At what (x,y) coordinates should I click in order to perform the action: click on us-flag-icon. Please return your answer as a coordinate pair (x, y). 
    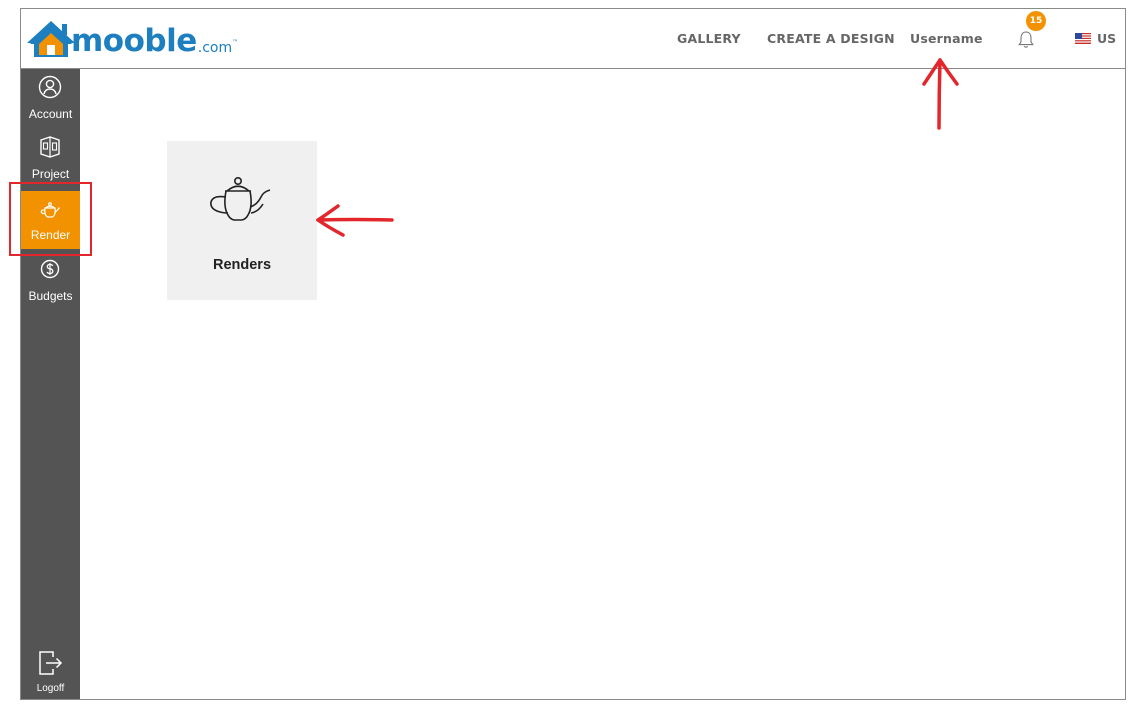
    Looking at the image, I should click on (1083, 38).